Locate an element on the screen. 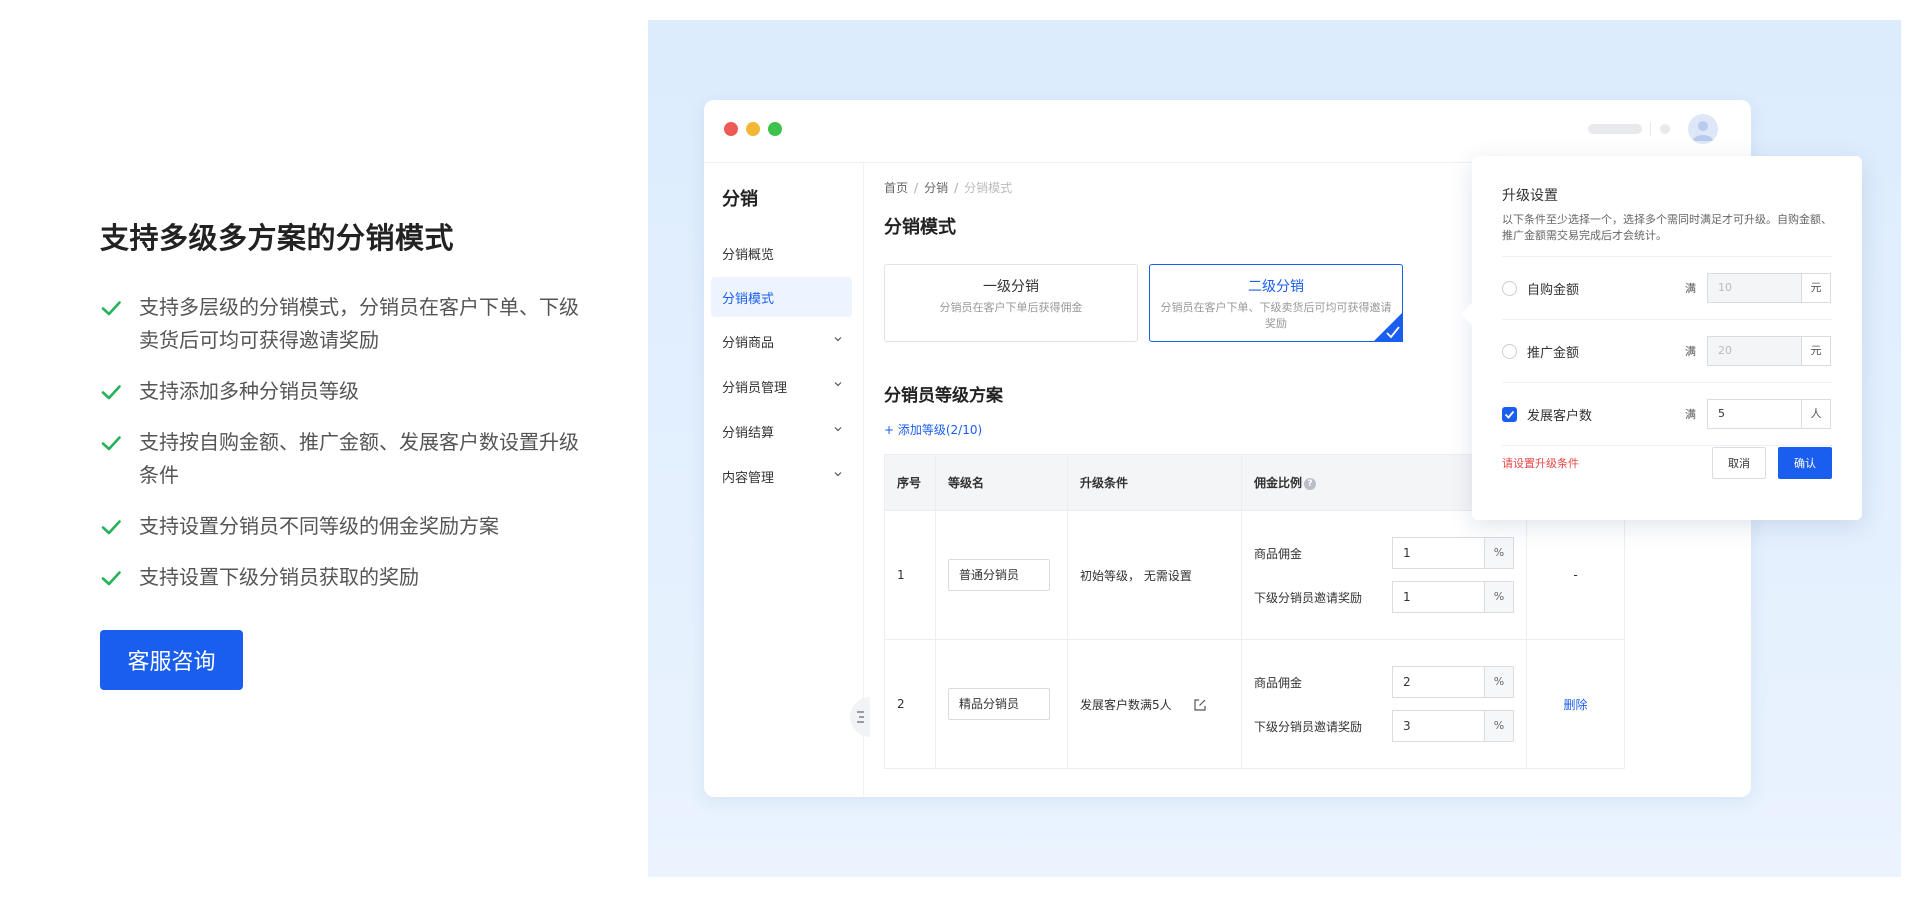  sidebar-item-label: 分销结算 is located at coordinates (748, 433).